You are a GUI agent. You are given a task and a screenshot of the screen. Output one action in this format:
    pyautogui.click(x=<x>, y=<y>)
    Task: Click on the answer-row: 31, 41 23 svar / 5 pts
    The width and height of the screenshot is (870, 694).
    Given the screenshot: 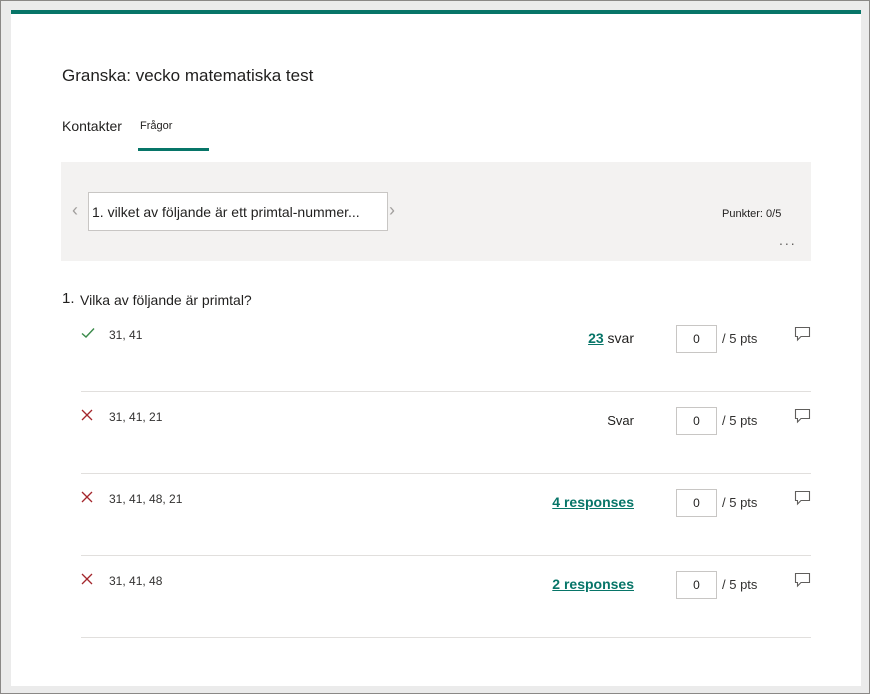 What is the action you would take?
    pyautogui.click(x=446, y=351)
    